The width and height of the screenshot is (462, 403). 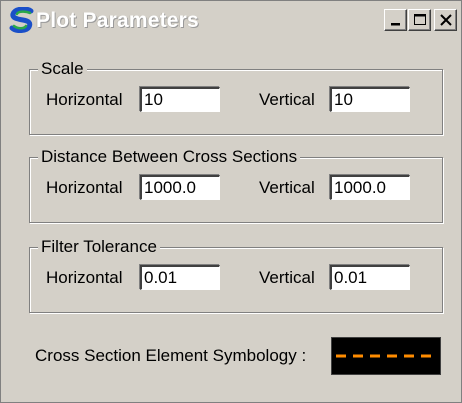 I want to click on distance-horizontal-label: Horizontal, so click(x=84, y=187).